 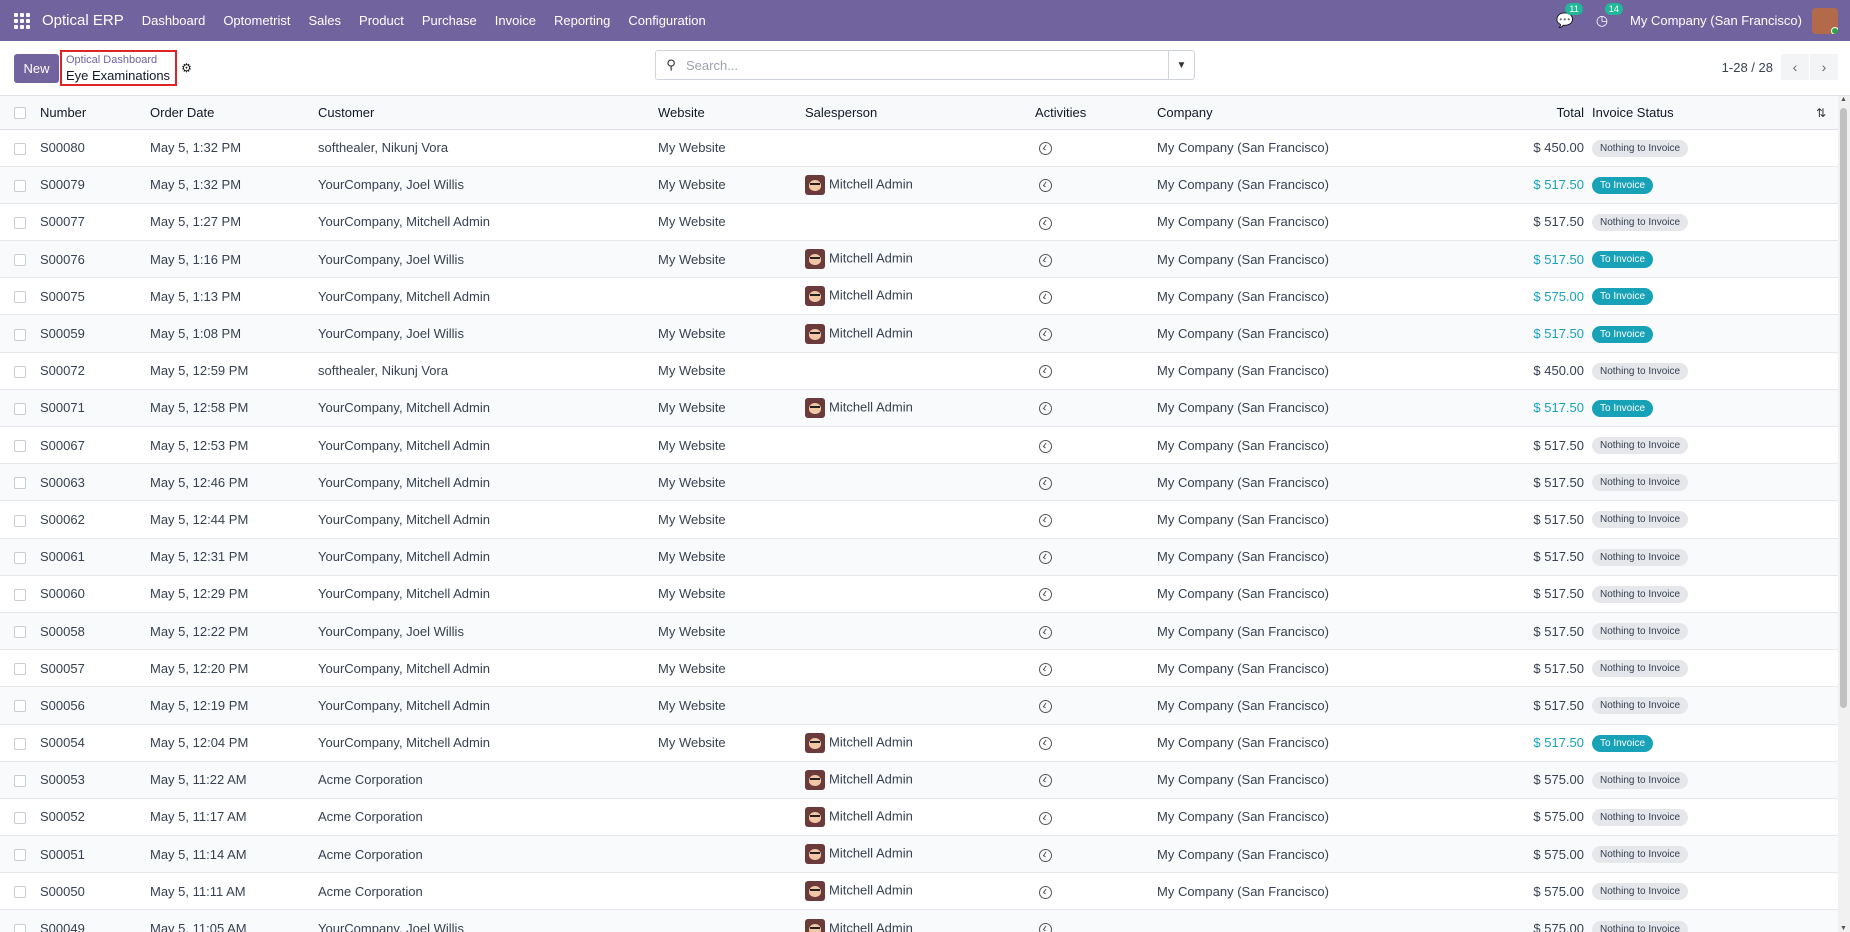 I want to click on pager-next-icon: ›, so click(x=1824, y=67).